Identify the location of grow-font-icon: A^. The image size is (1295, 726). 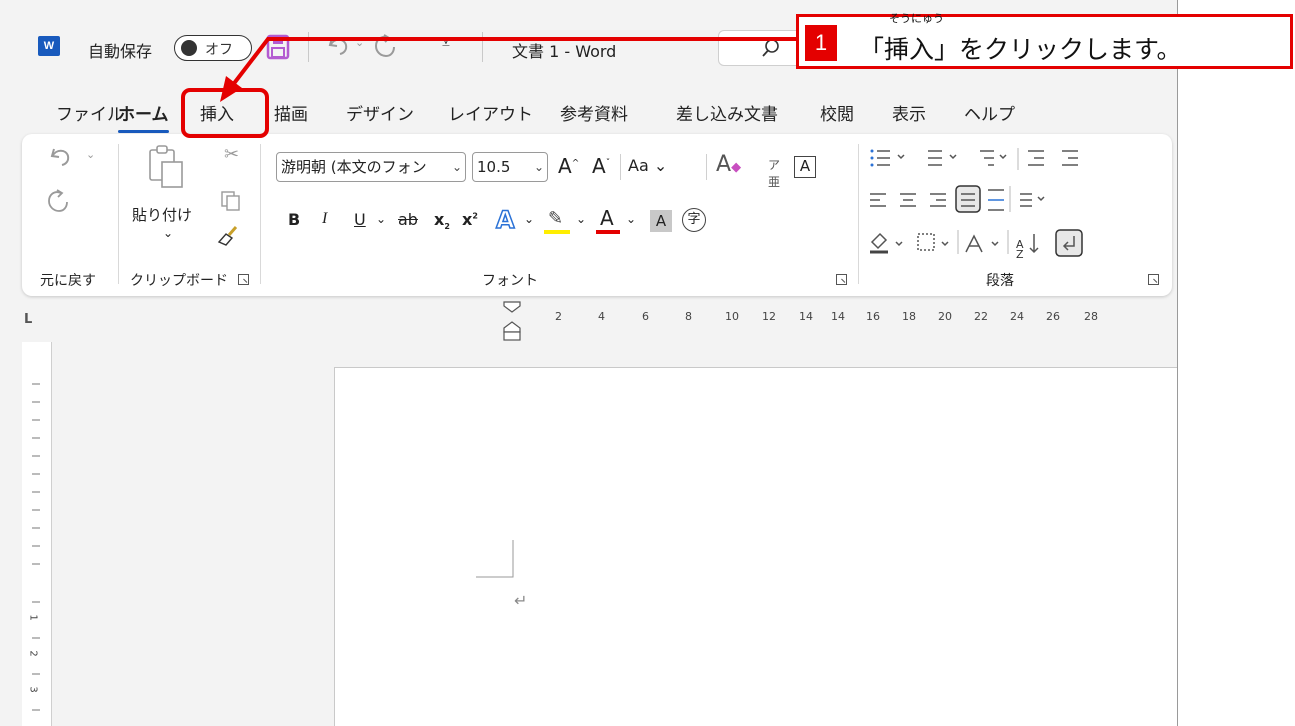
(568, 166).